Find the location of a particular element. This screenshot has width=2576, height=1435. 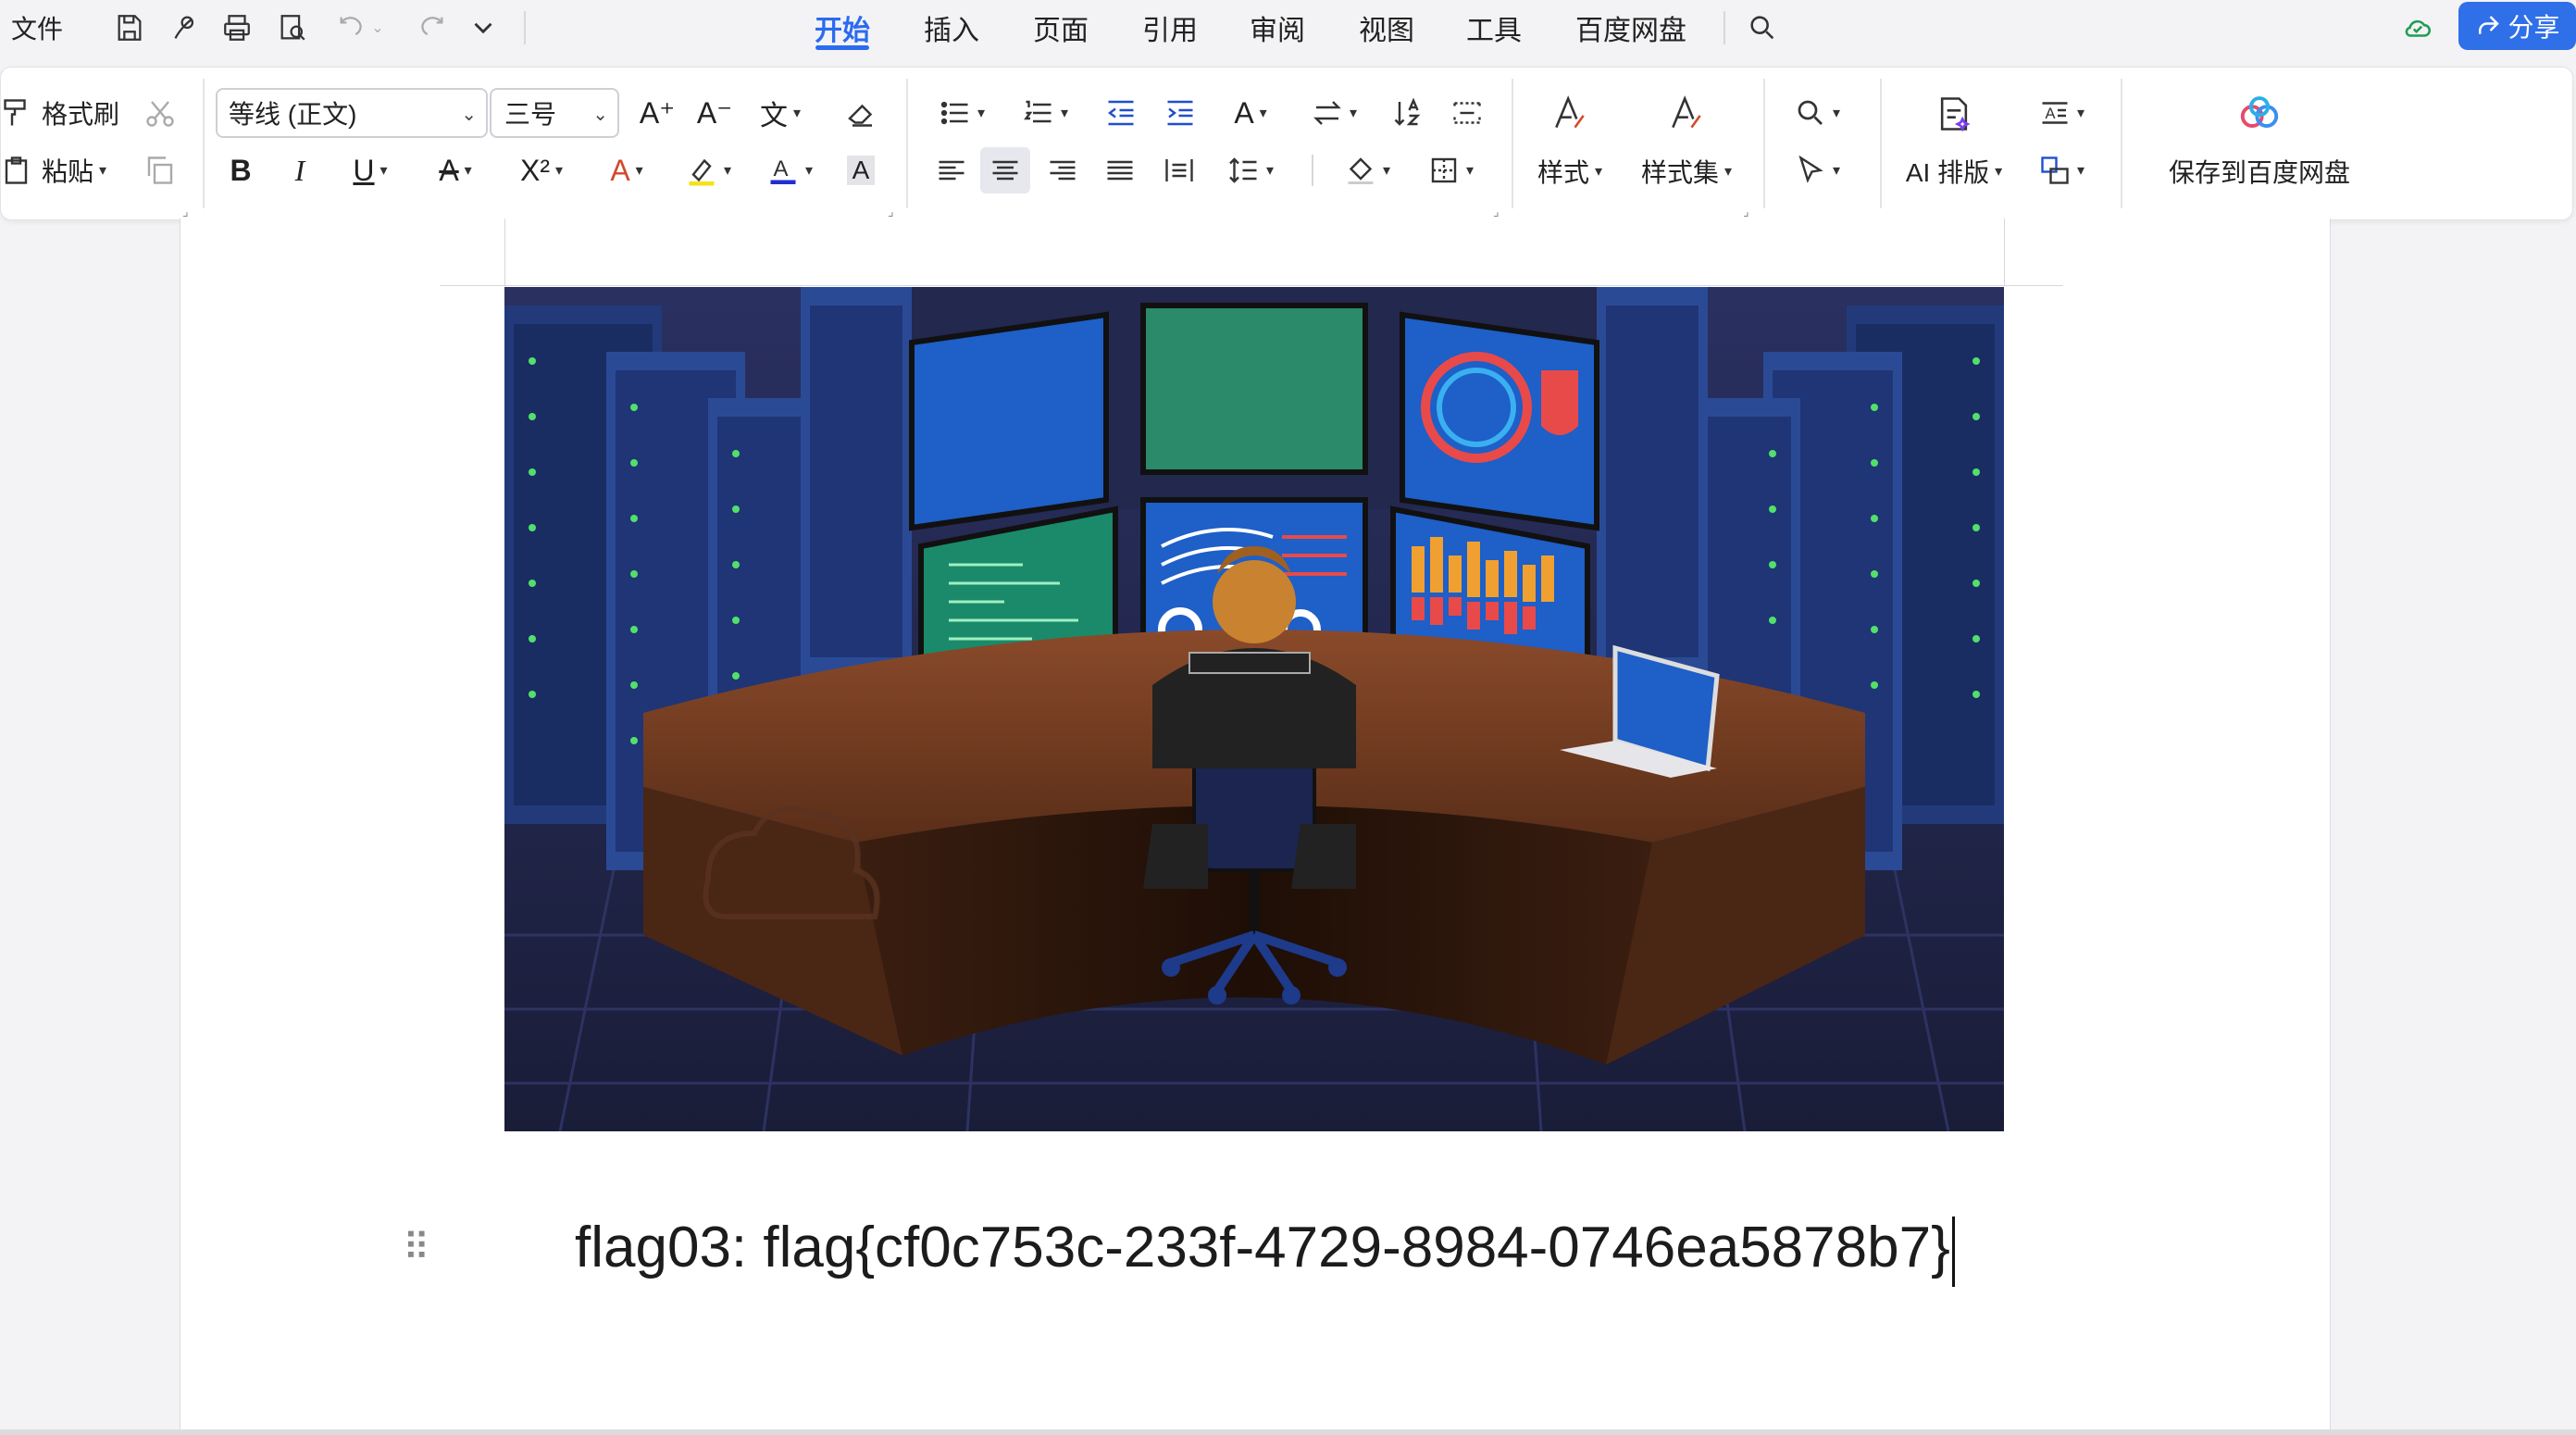

cut-button is located at coordinates (160, 113).